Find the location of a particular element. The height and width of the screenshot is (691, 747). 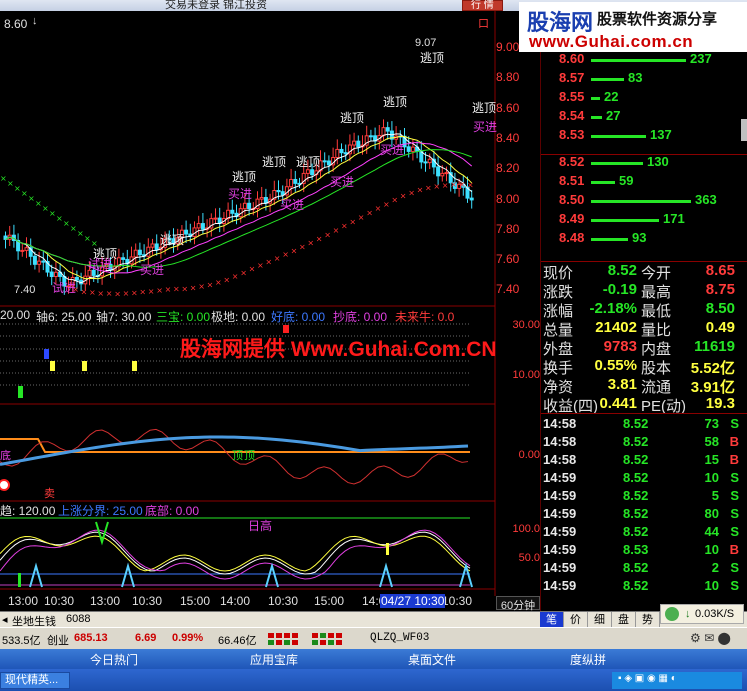

quote-row: 外盘 9783 内盘 11619 is located at coordinates (645, 348).